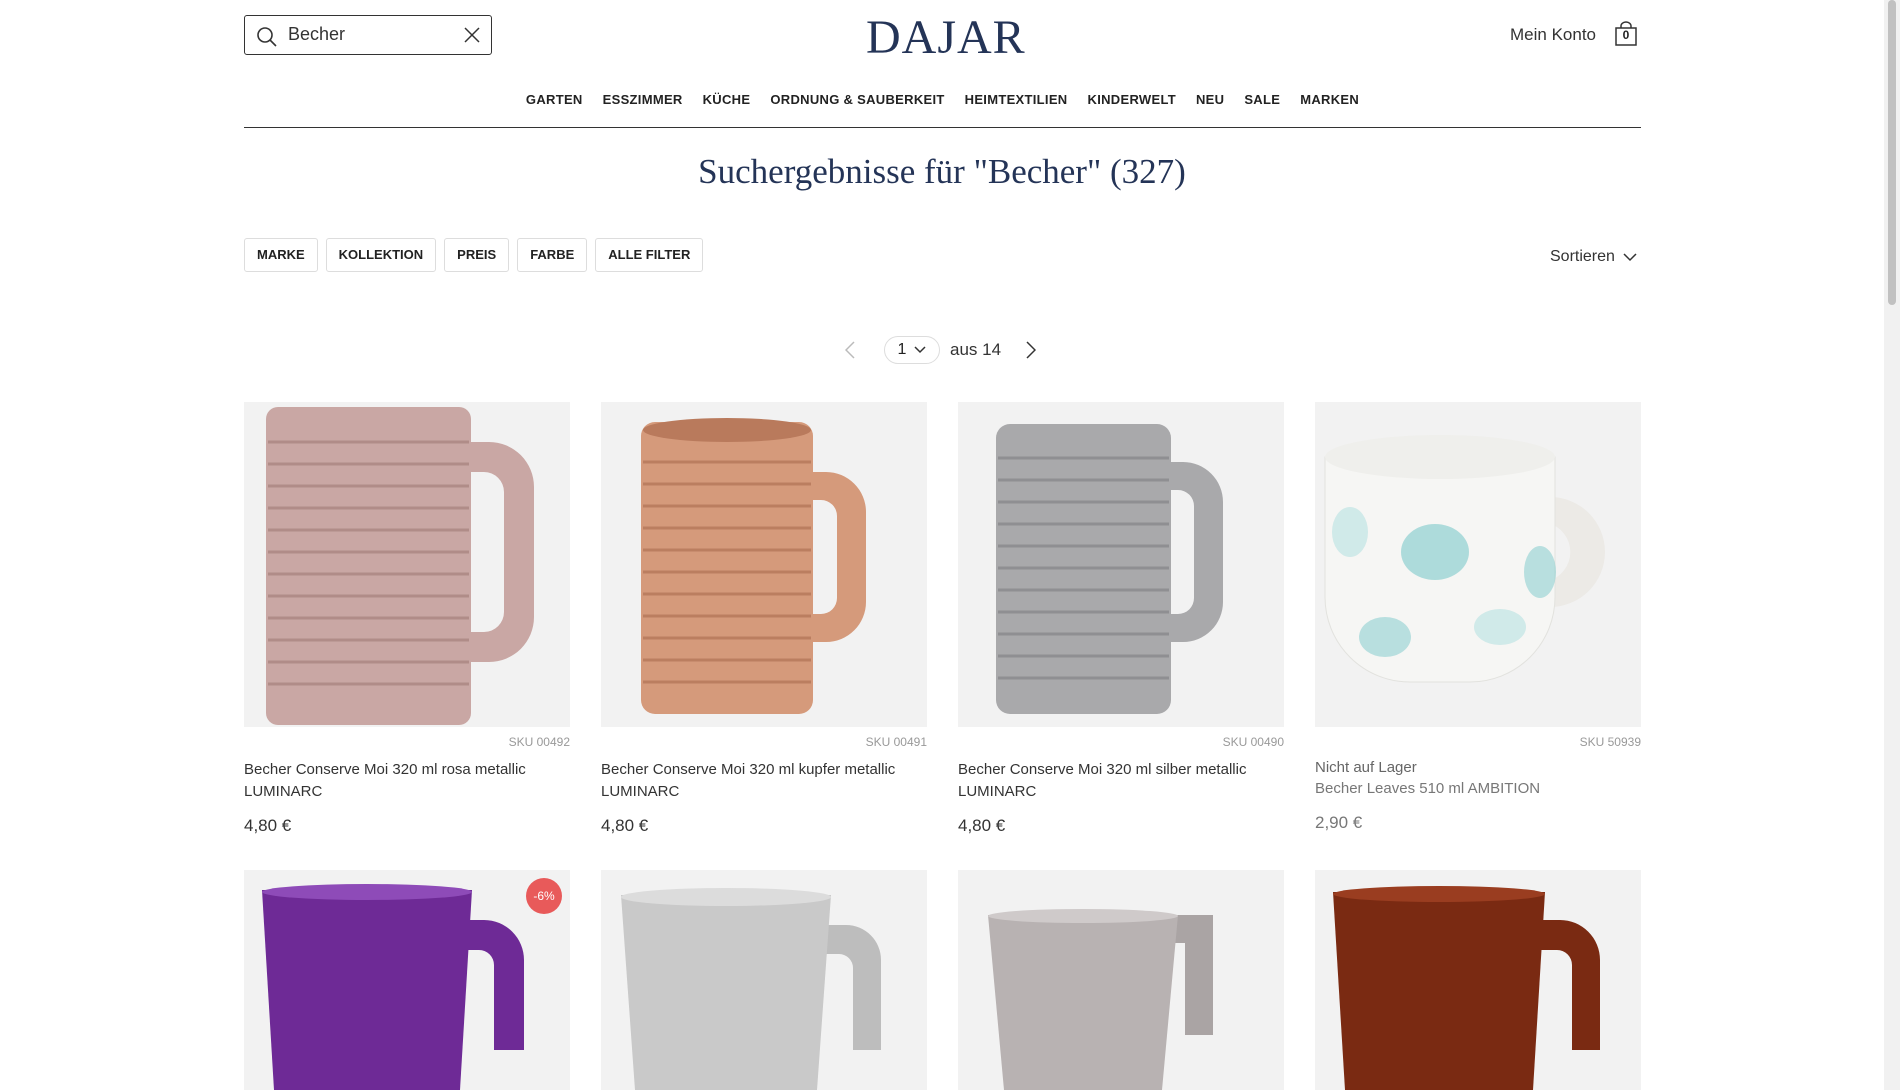 This screenshot has width=1900, height=1090. I want to click on nav-item-neu: NEU, so click(1210, 99).